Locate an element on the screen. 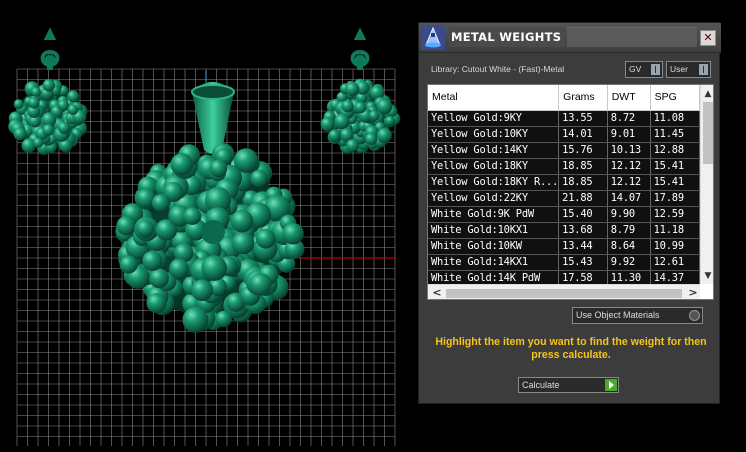 Image resolution: width=746 pixels, height=452 pixels. library-label: Library: Cutout White - (Fast)-Metal is located at coordinates (498, 69).